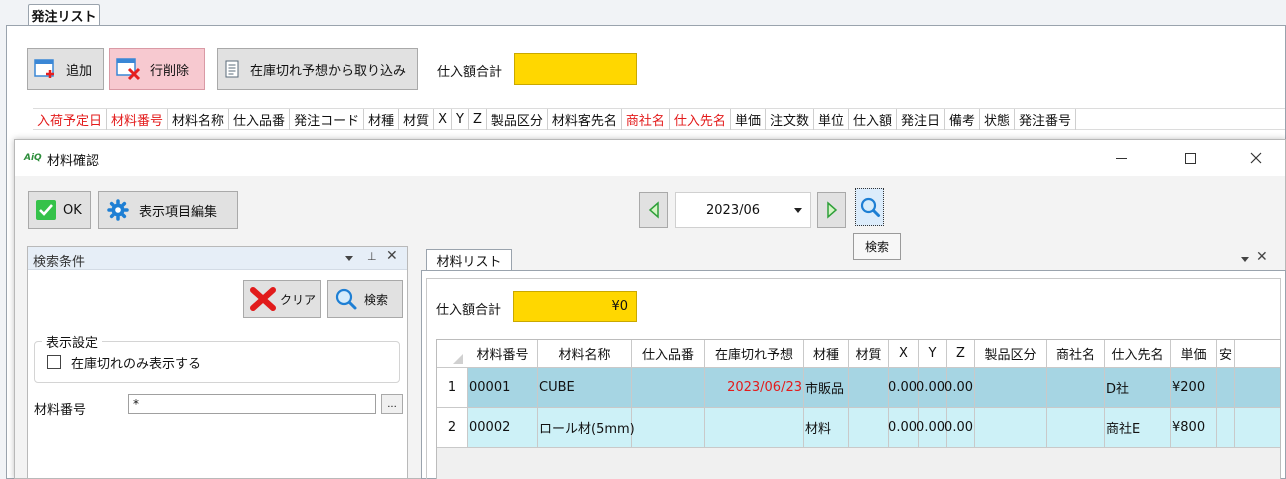 This screenshot has height=479, width=1286. Describe the element at coordinates (1138, 353) in the screenshot. I see `grid-column-header: 仕入先名` at that location.